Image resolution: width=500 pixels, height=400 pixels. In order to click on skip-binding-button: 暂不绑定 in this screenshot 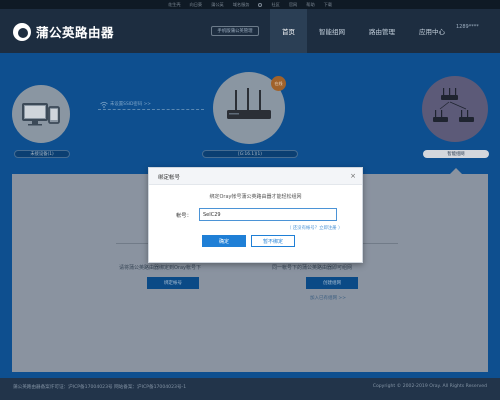, I will do `click(273, 241)`.